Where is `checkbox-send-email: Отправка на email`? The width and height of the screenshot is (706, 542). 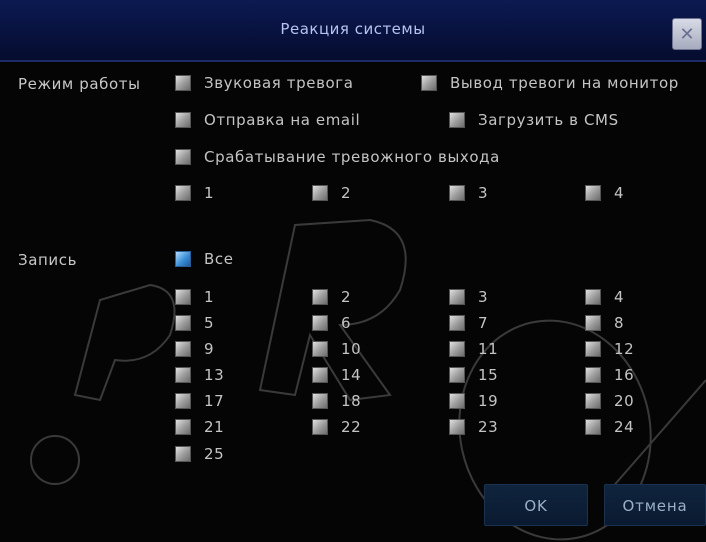 checkbox-send-email: Отправка на email is located at coordinates (267, 120).